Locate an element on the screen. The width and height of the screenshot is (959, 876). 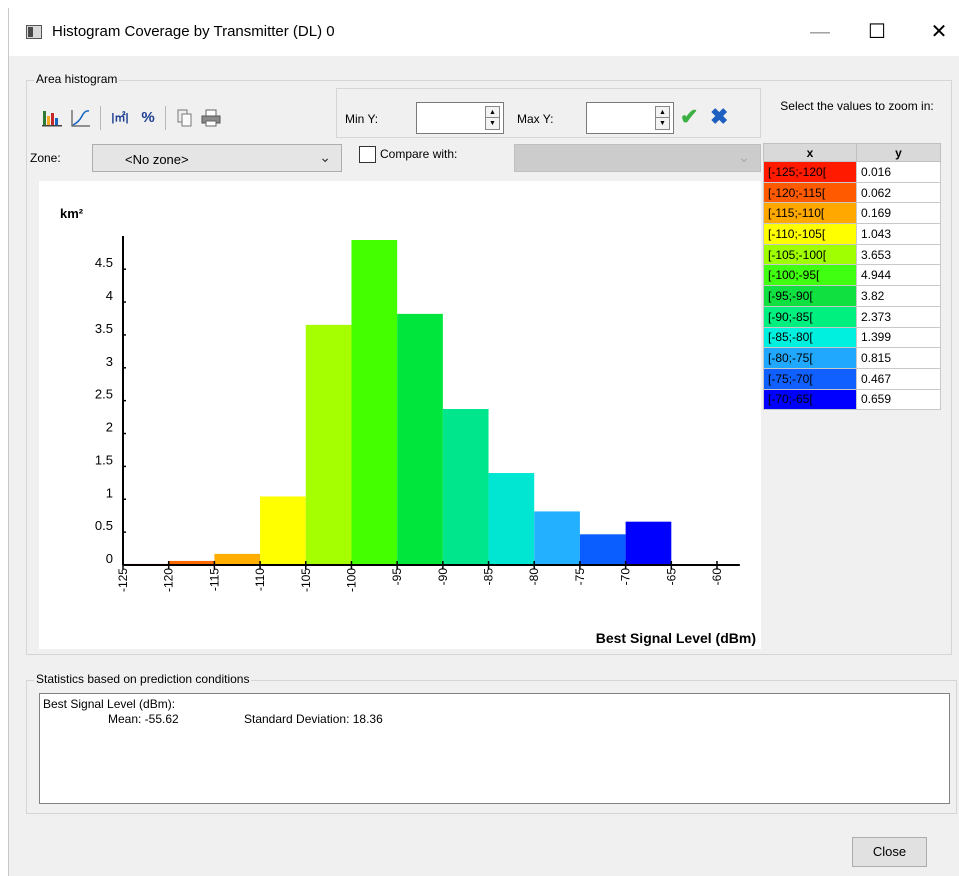
window-title: Histogram Coverage by Transmitter (DL) 0 is located at coordinates (193, 31).